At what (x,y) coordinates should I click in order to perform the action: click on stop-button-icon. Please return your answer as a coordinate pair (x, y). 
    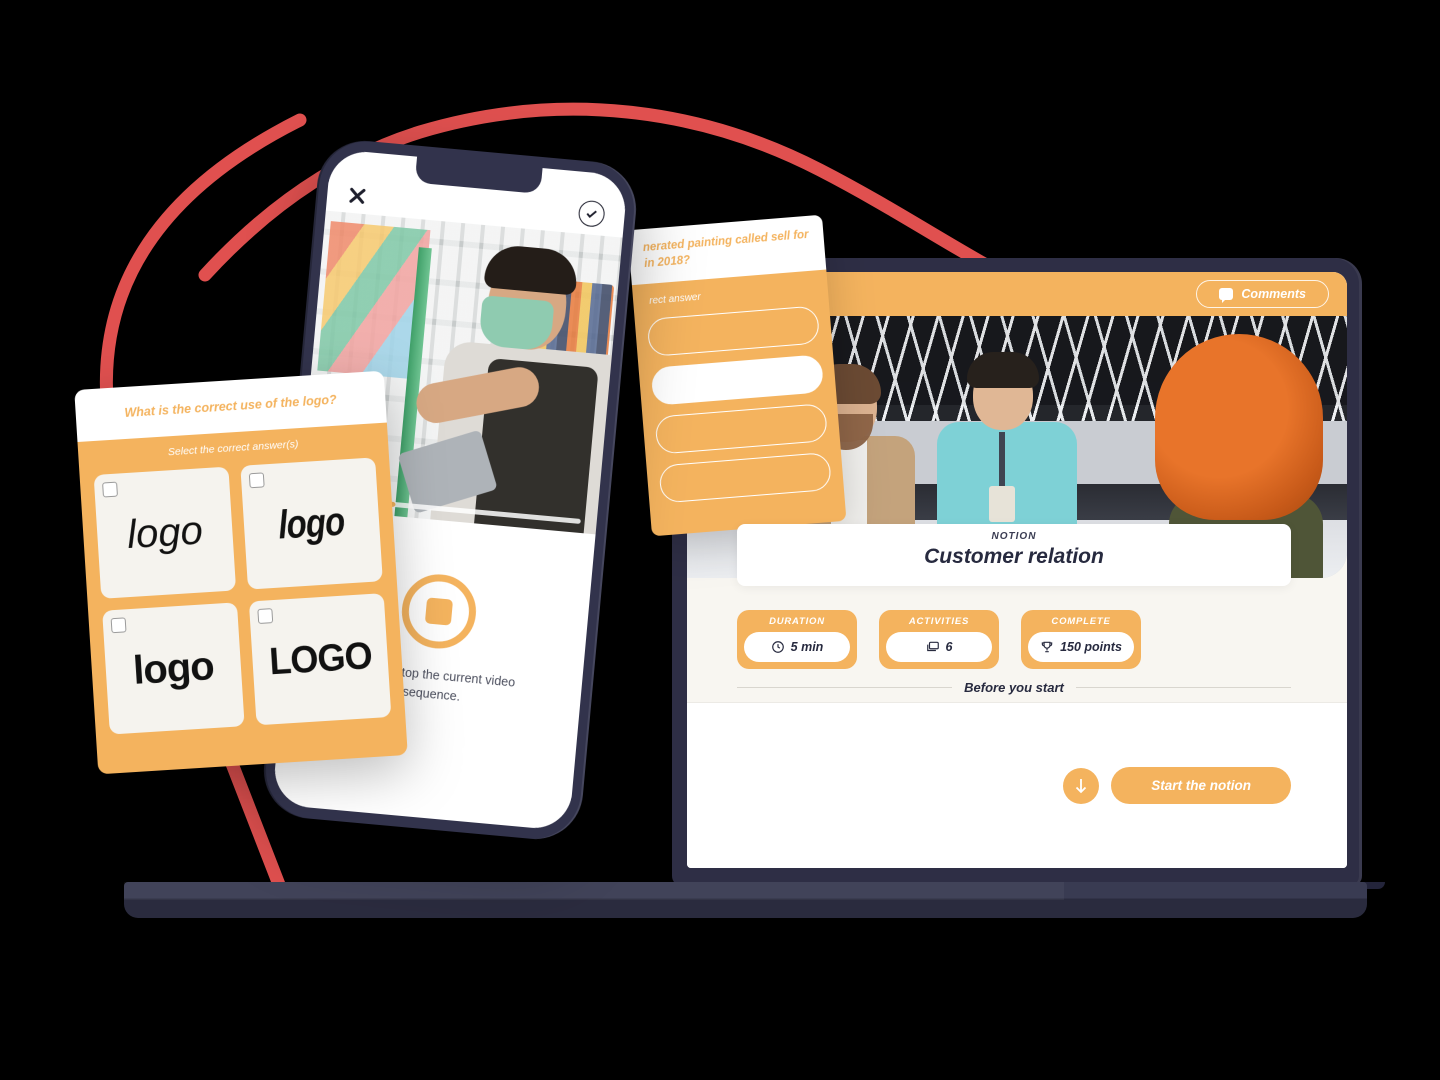
    Looking at the image, I should click on (439, 611).